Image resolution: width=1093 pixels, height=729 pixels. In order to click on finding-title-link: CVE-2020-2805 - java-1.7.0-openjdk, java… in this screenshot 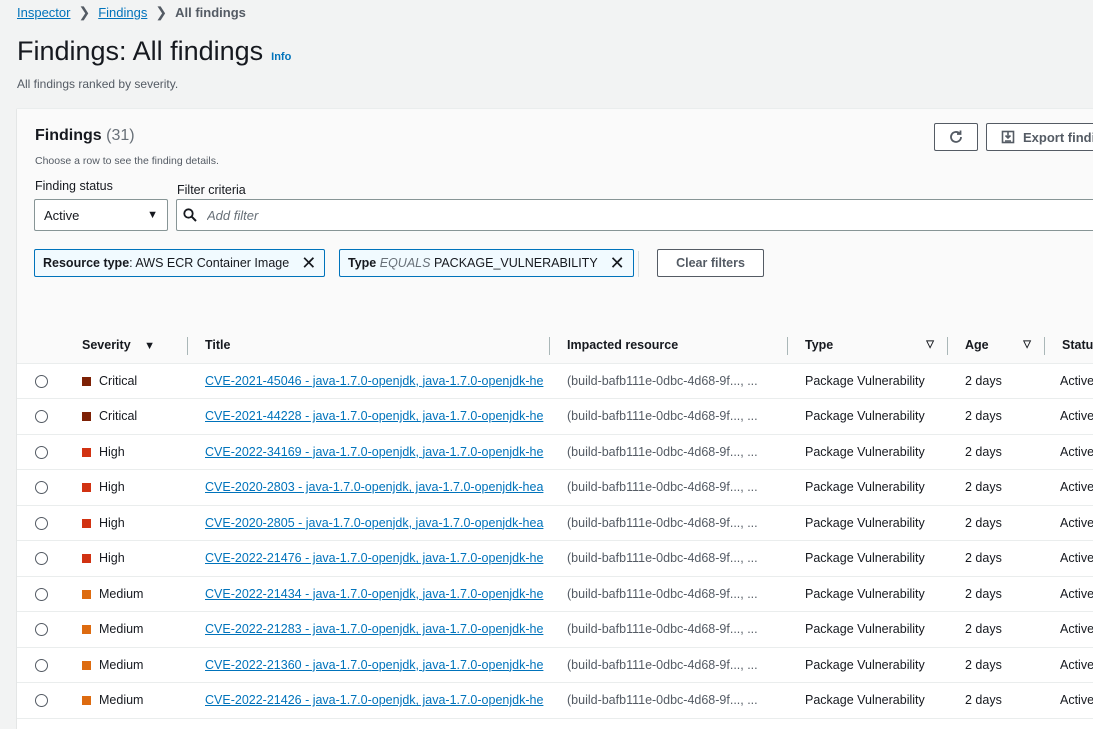, I will do `click(377, 523)`.